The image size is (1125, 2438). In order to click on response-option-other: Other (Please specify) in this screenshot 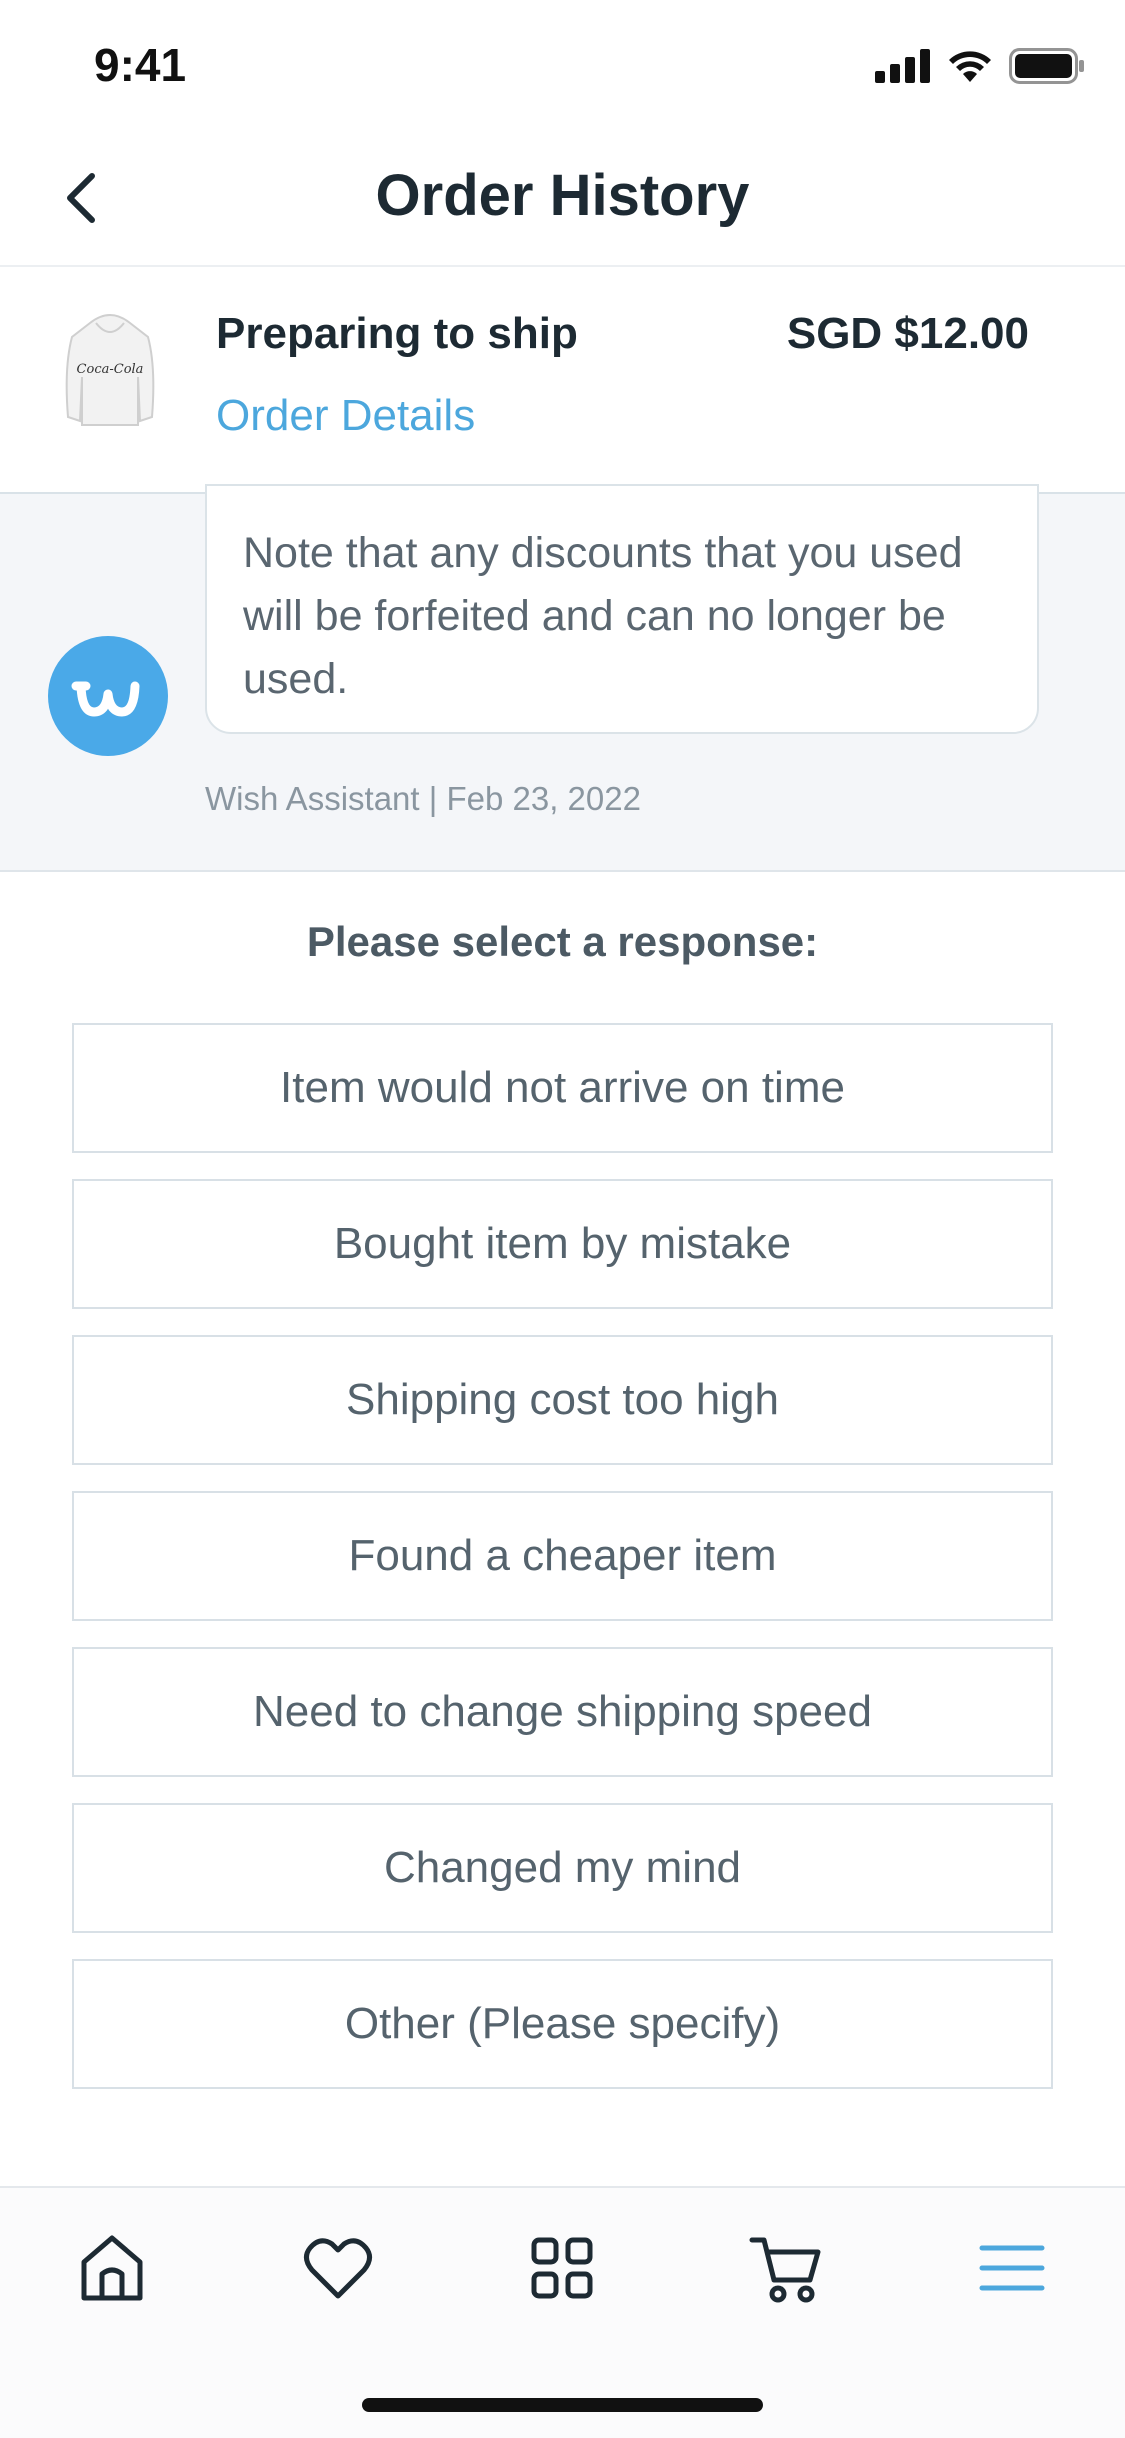, I will do `click(562, 2024)`.